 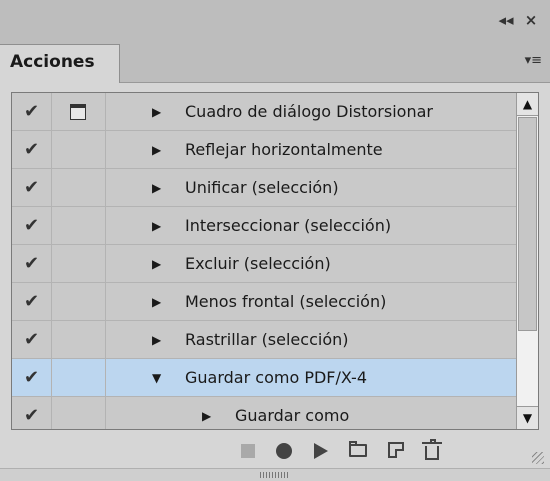 I want to click on action-label: Guardar como PDF/X-4, so click(x=276, y=377).